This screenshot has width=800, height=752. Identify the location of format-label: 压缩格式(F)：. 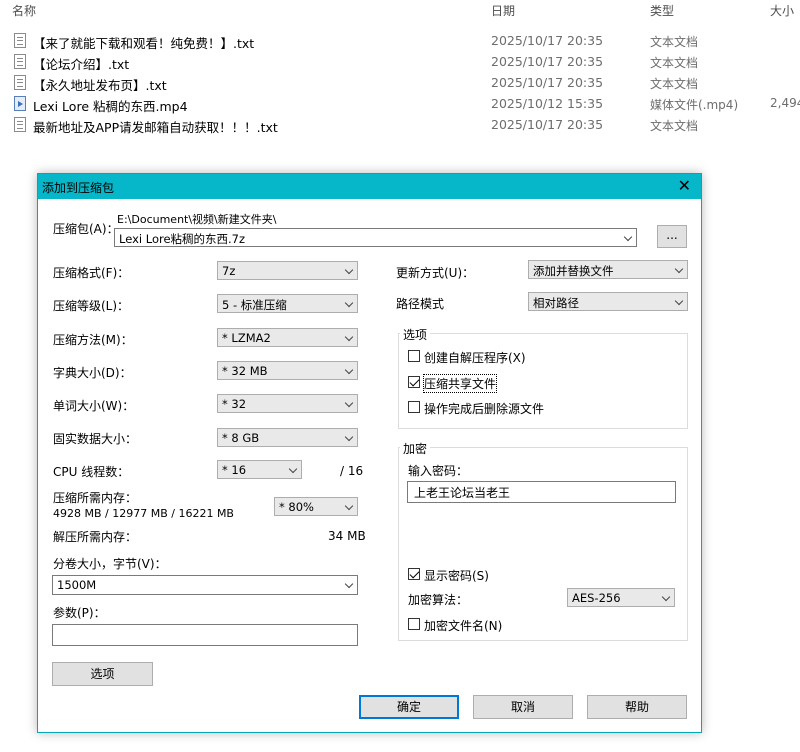
(91, 273).